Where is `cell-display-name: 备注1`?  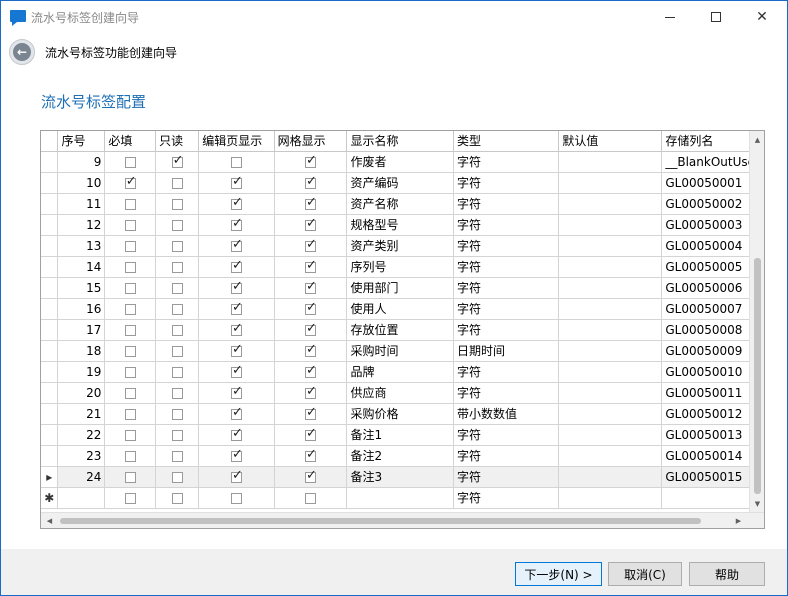
cell-display-name: 备注1 is located at coordinates (400, 435).